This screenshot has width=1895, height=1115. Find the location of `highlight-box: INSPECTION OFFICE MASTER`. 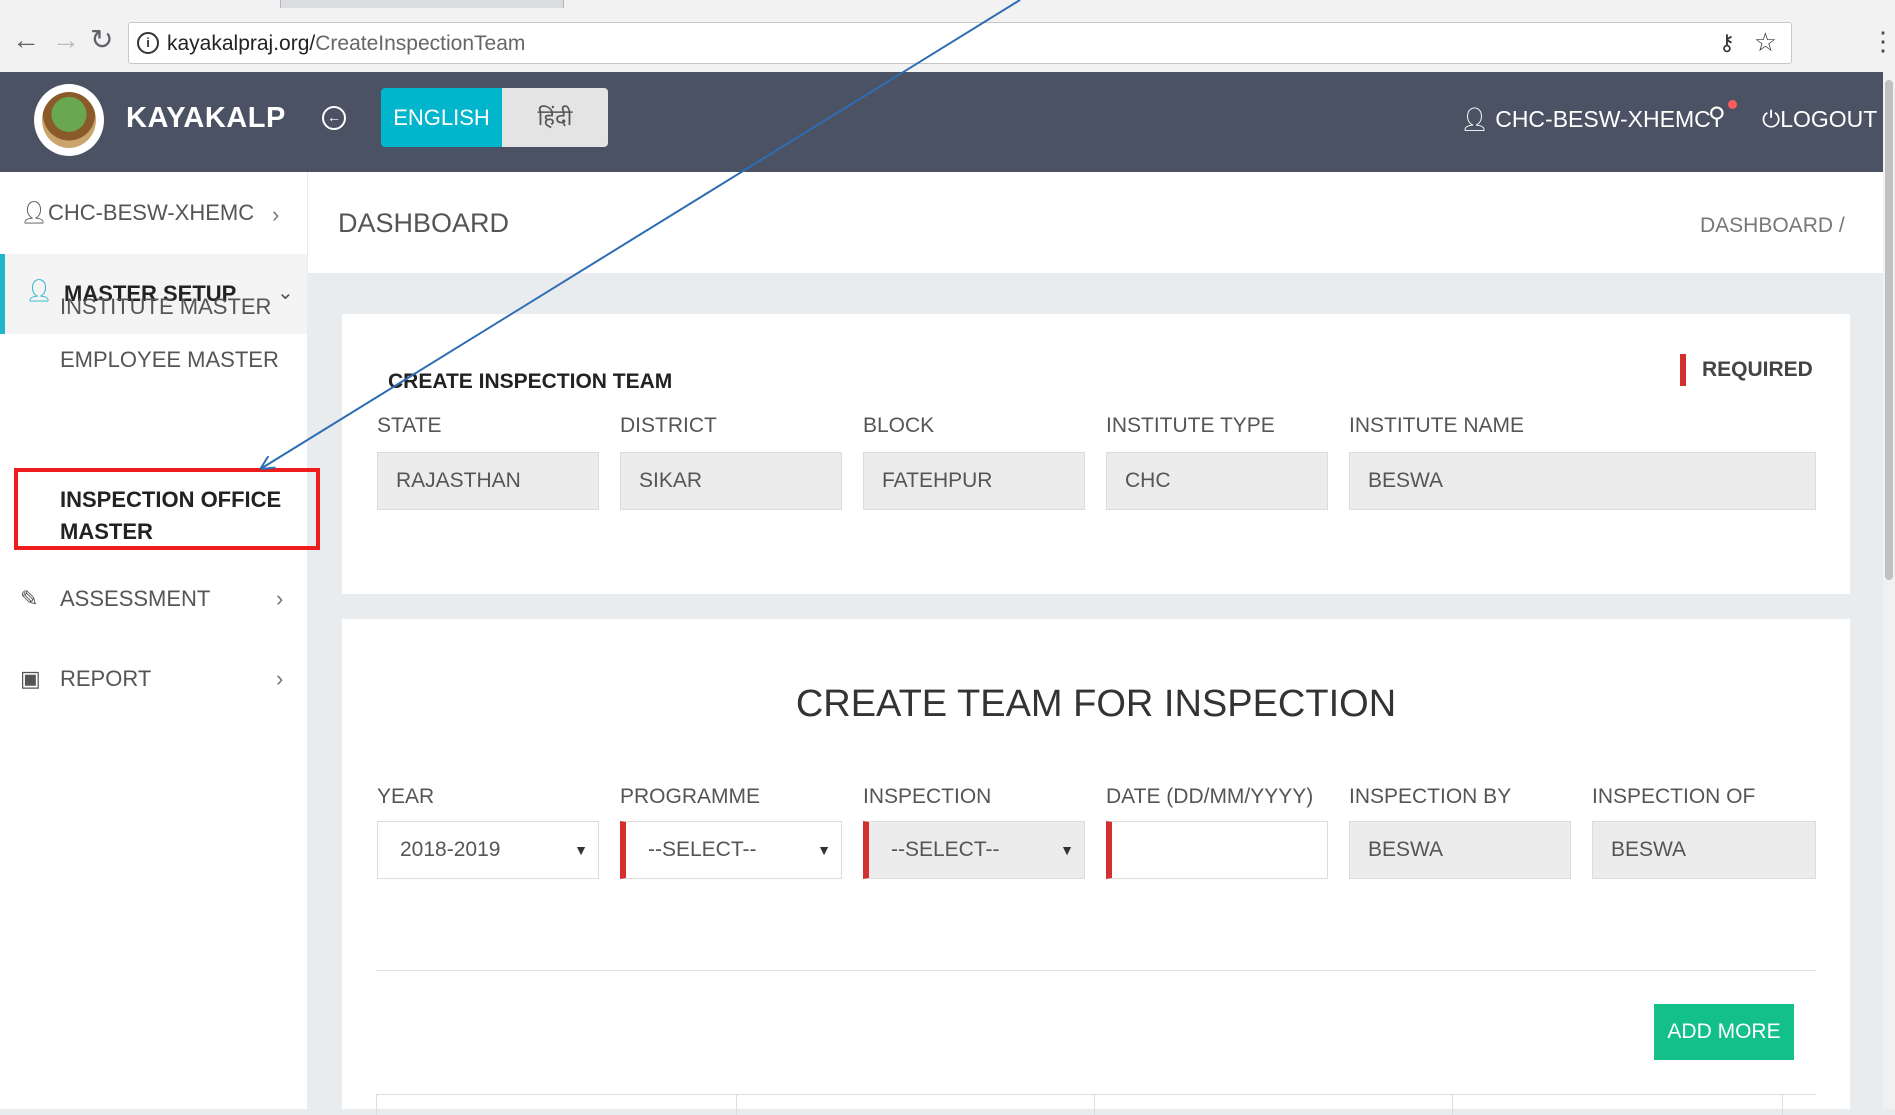

highlight-box: INSPECTION OFFICE MASTER is located at coordinates (167, 509).